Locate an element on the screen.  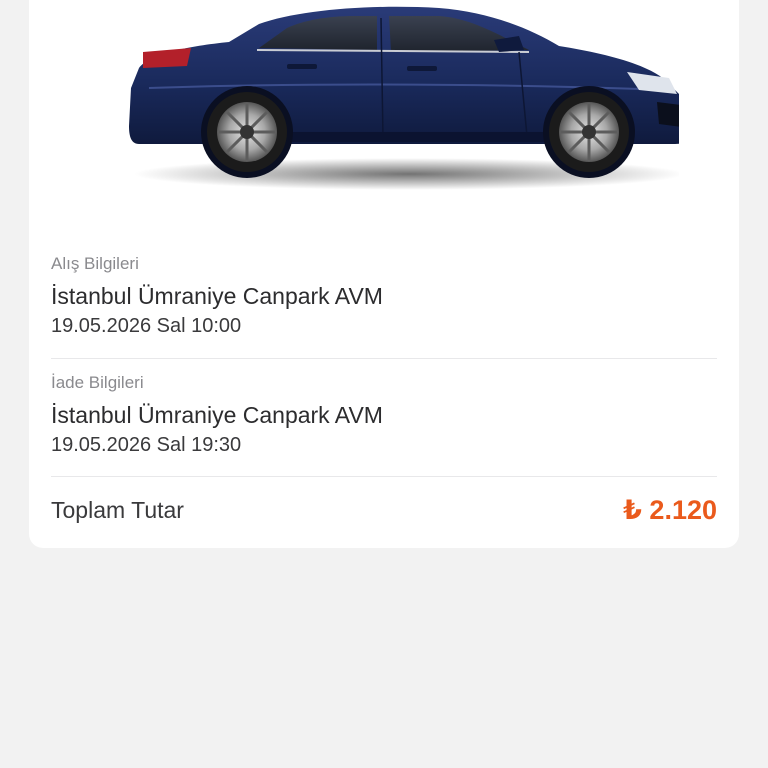
dropoff-location: İstanbul Ümraniye Canpark AVM is located at coordinates (217, 415).